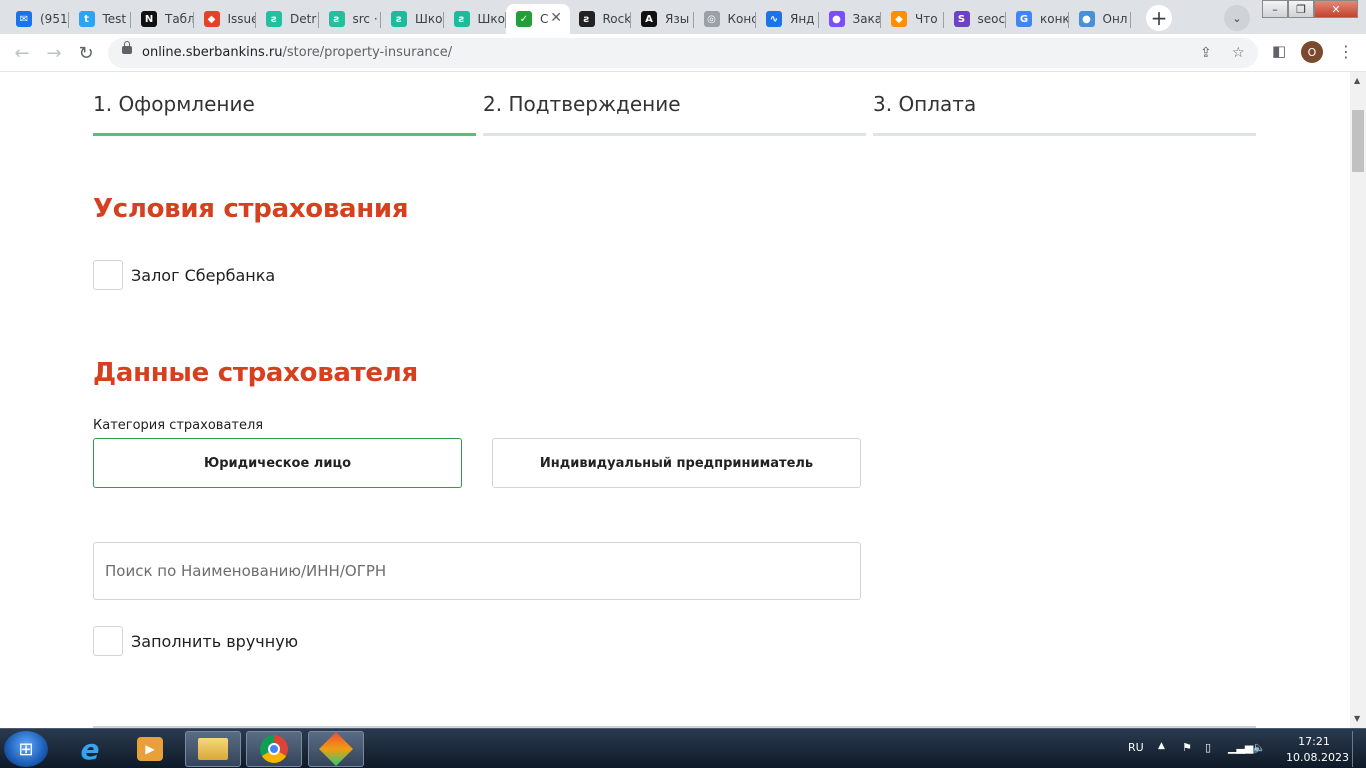 The width and height of the screenshot is (1366, 768). What do you see at coordinates (1100, 19) in the screenshot?
I see `browser-tab: ● Онл` at bounding box center [1100, 19].